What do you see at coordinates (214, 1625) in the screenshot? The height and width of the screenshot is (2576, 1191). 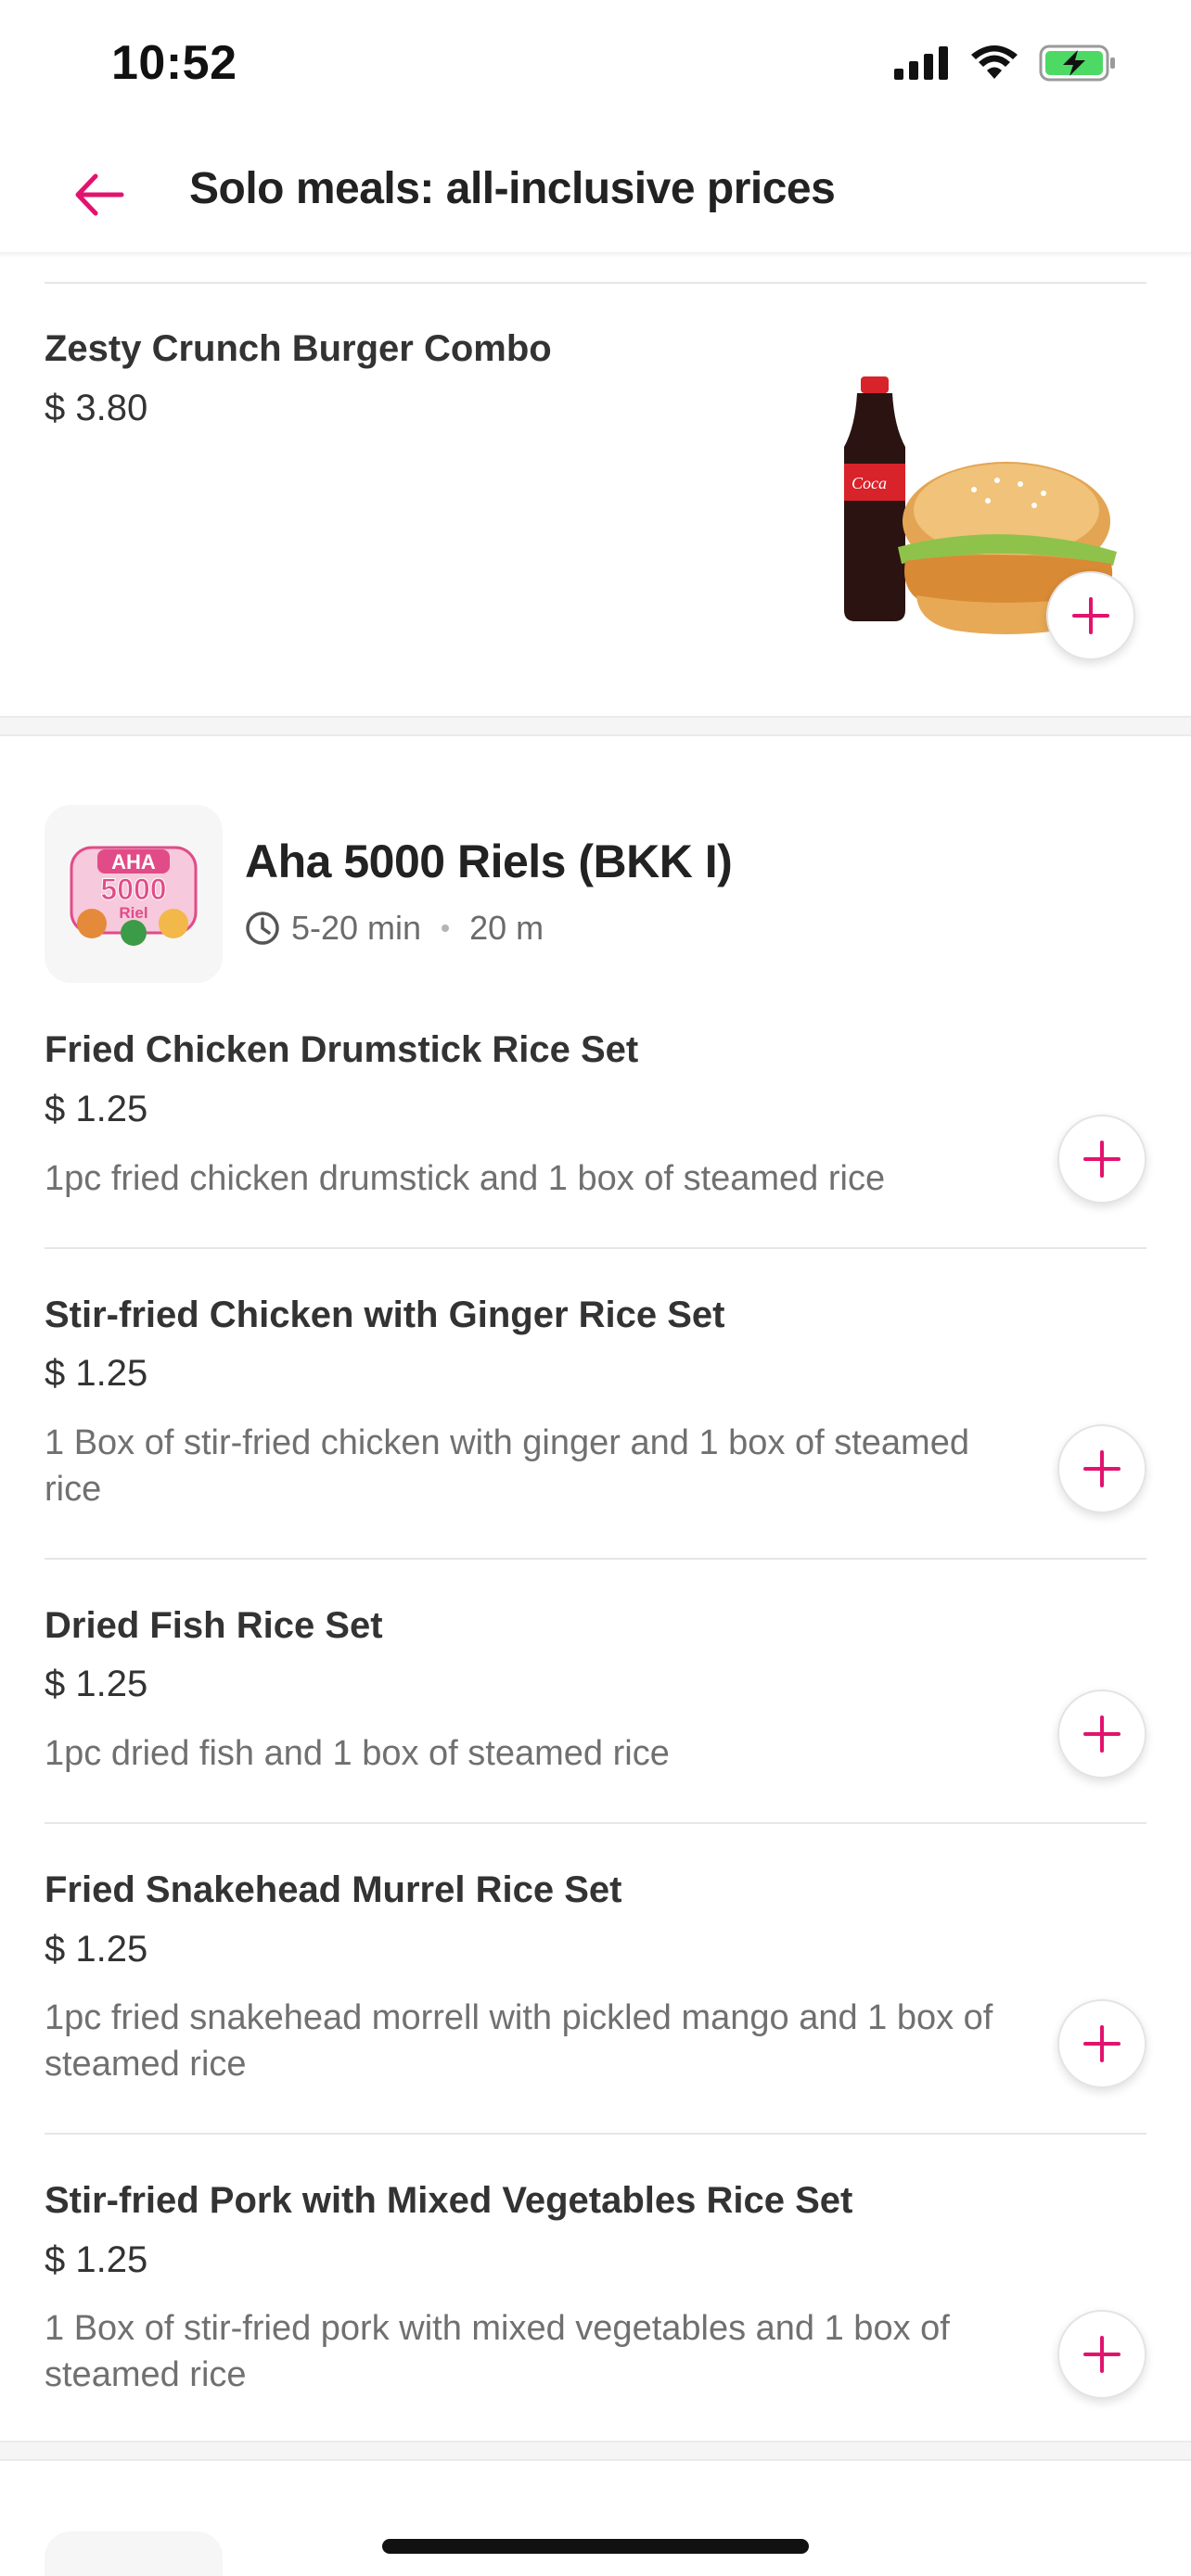 I see `item-name: Dried Fish Rice Set` at bounding box center [214, 1625].